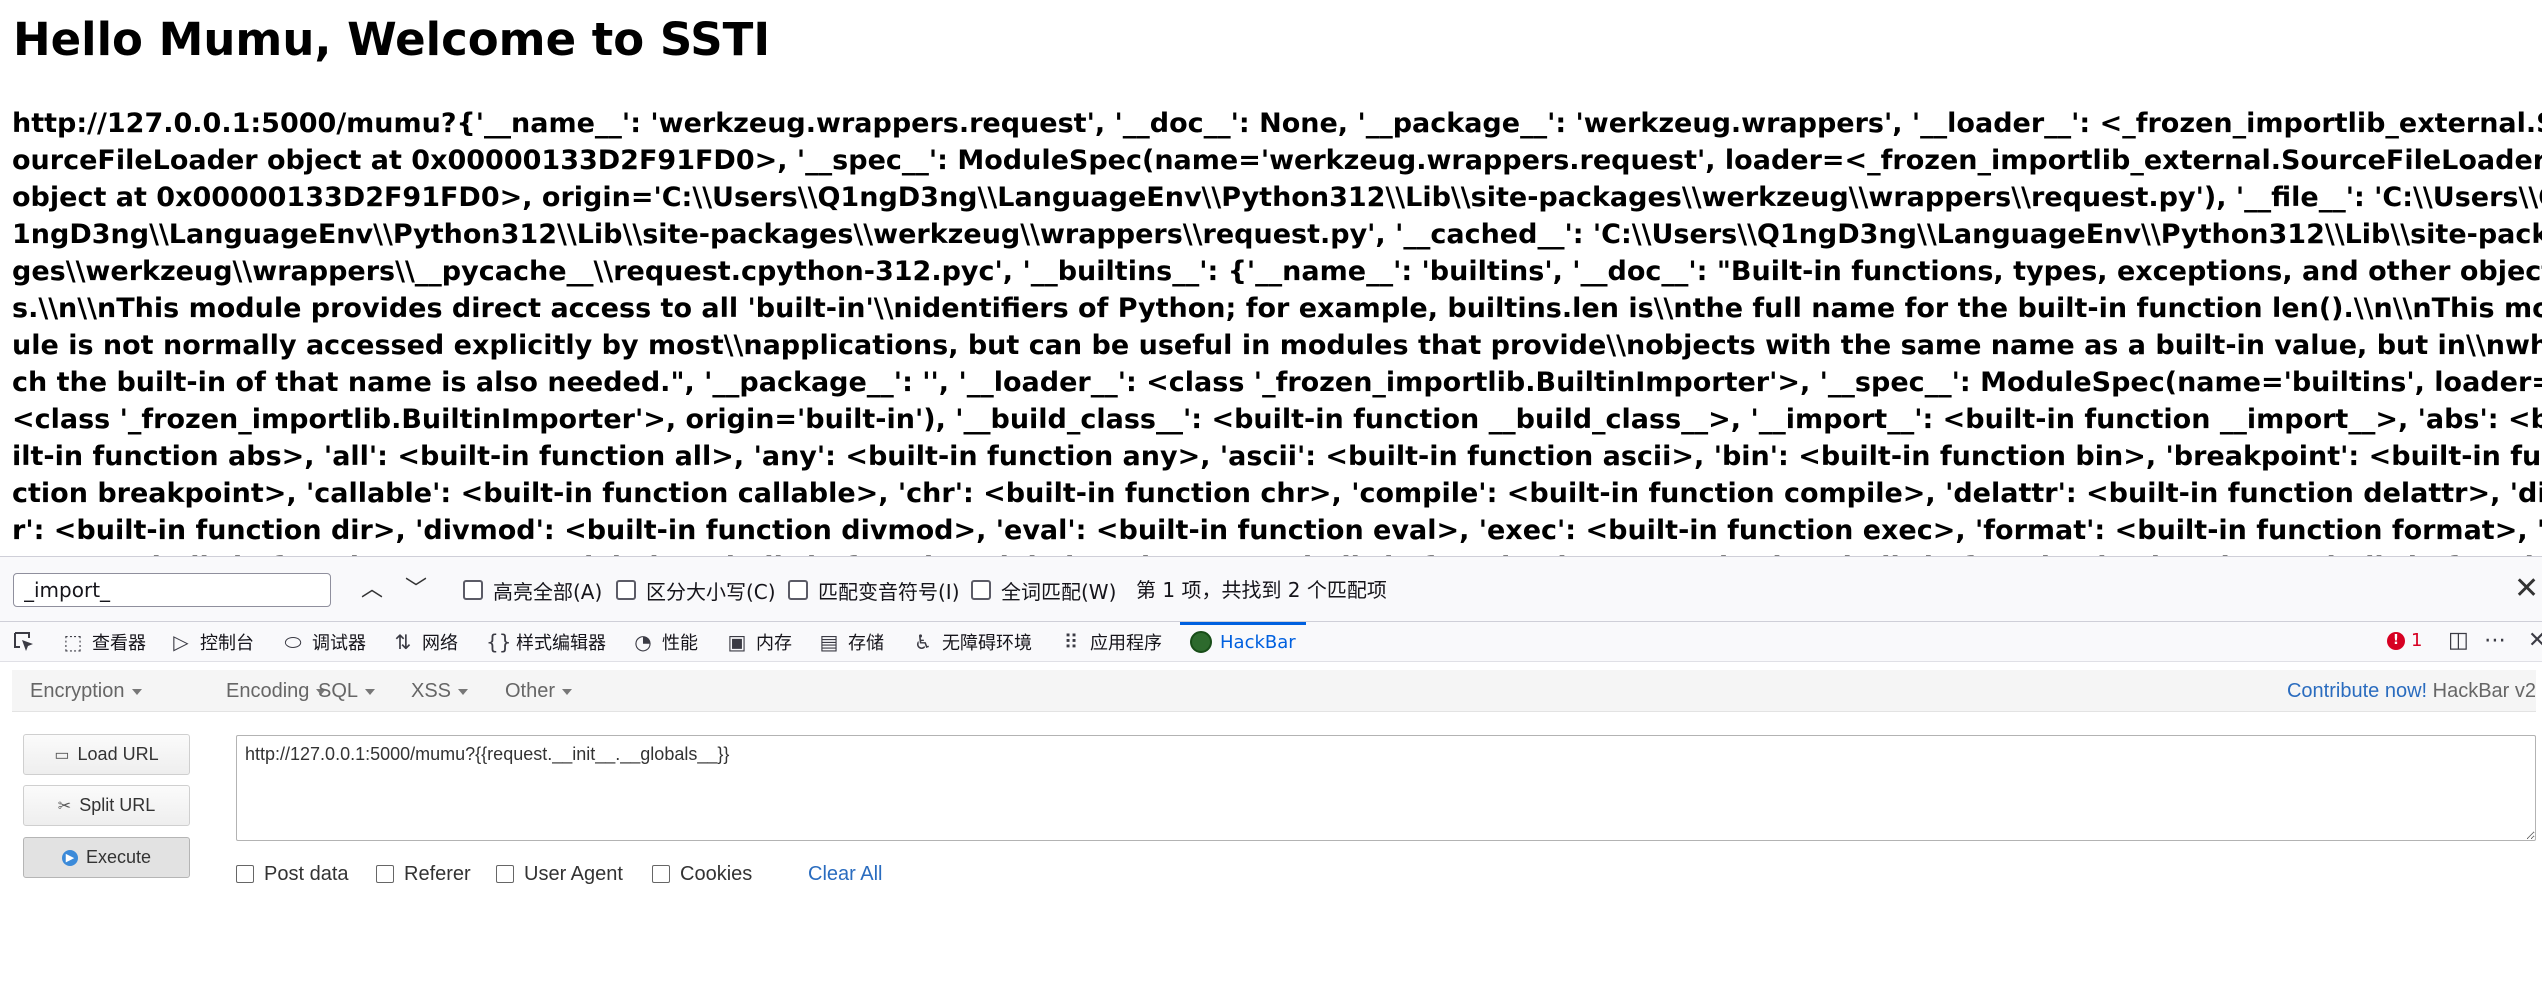  I want to click on menu-other: Other, so click(539, 691).